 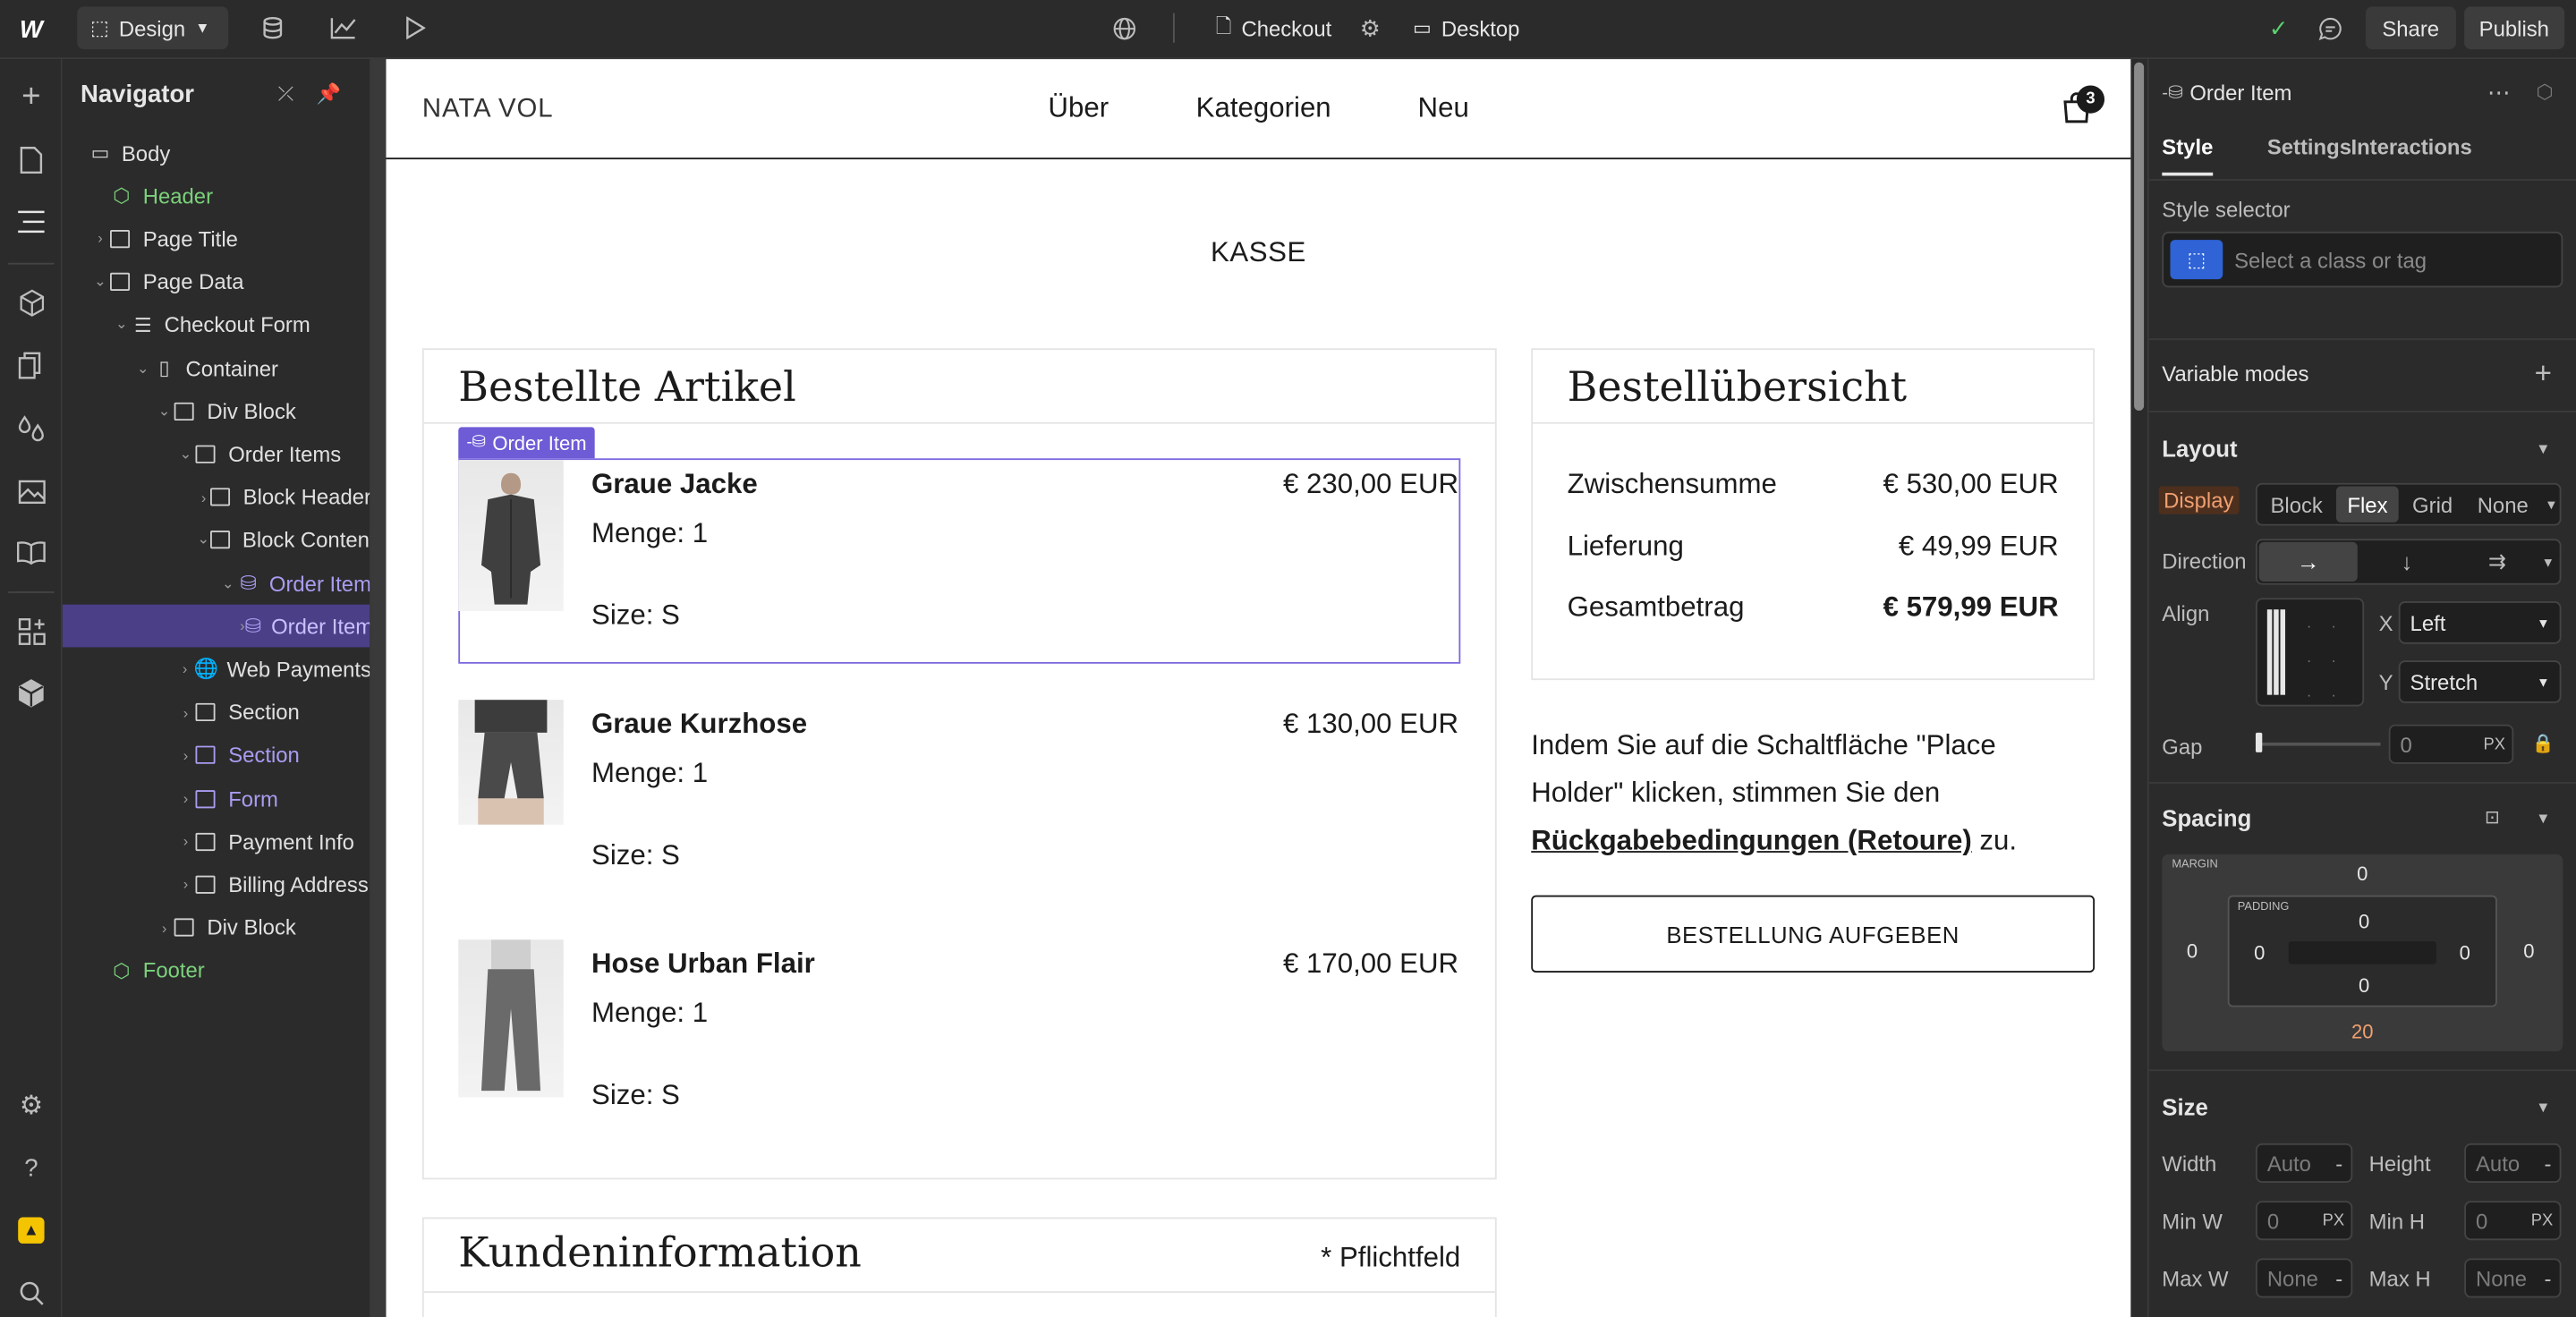 I want to click on tree-item: ⌄ Page Data, so click(x=216, y=281).